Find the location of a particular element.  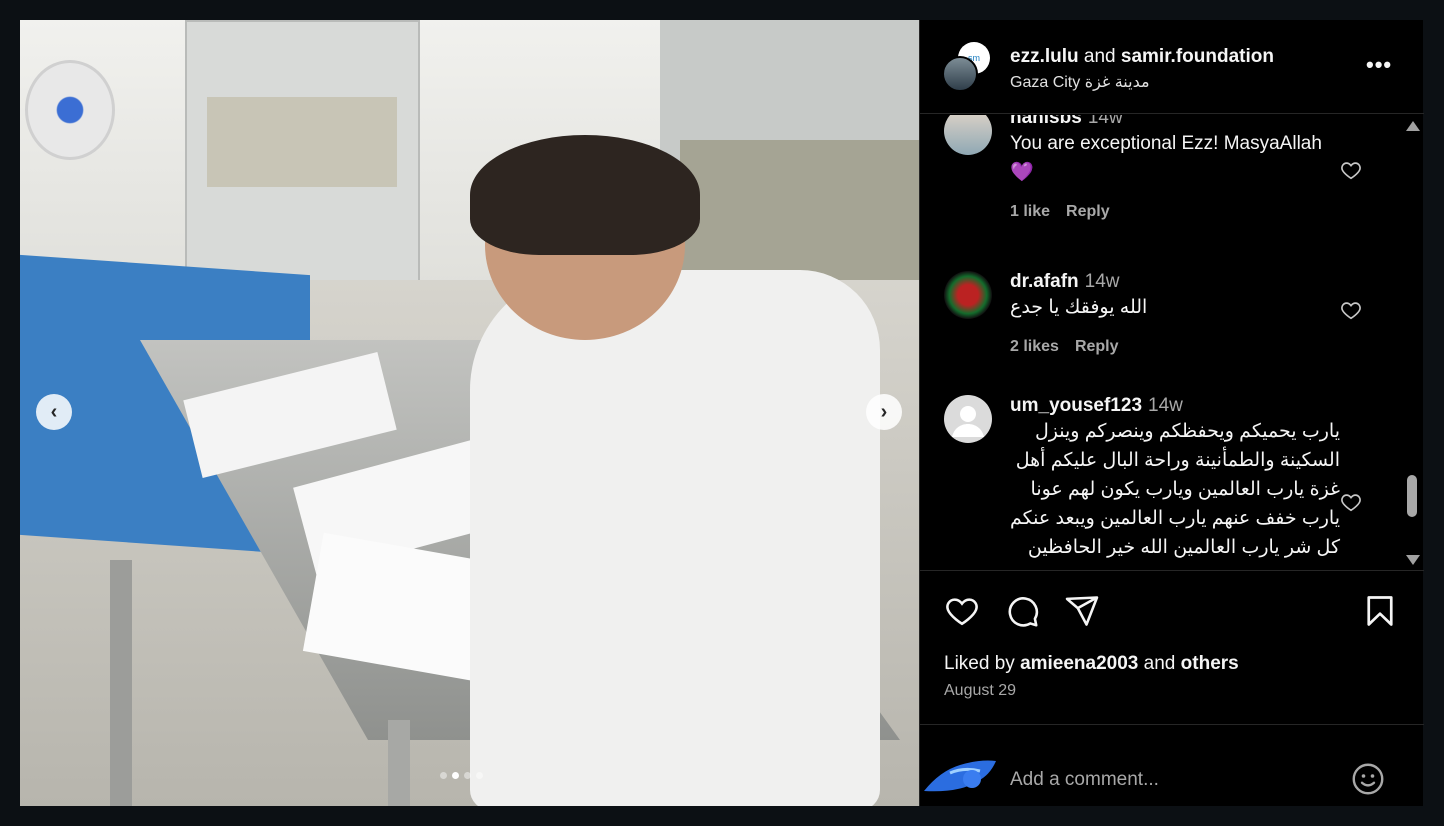

scroll-down-arrow is located at coordinates (1413, 560).